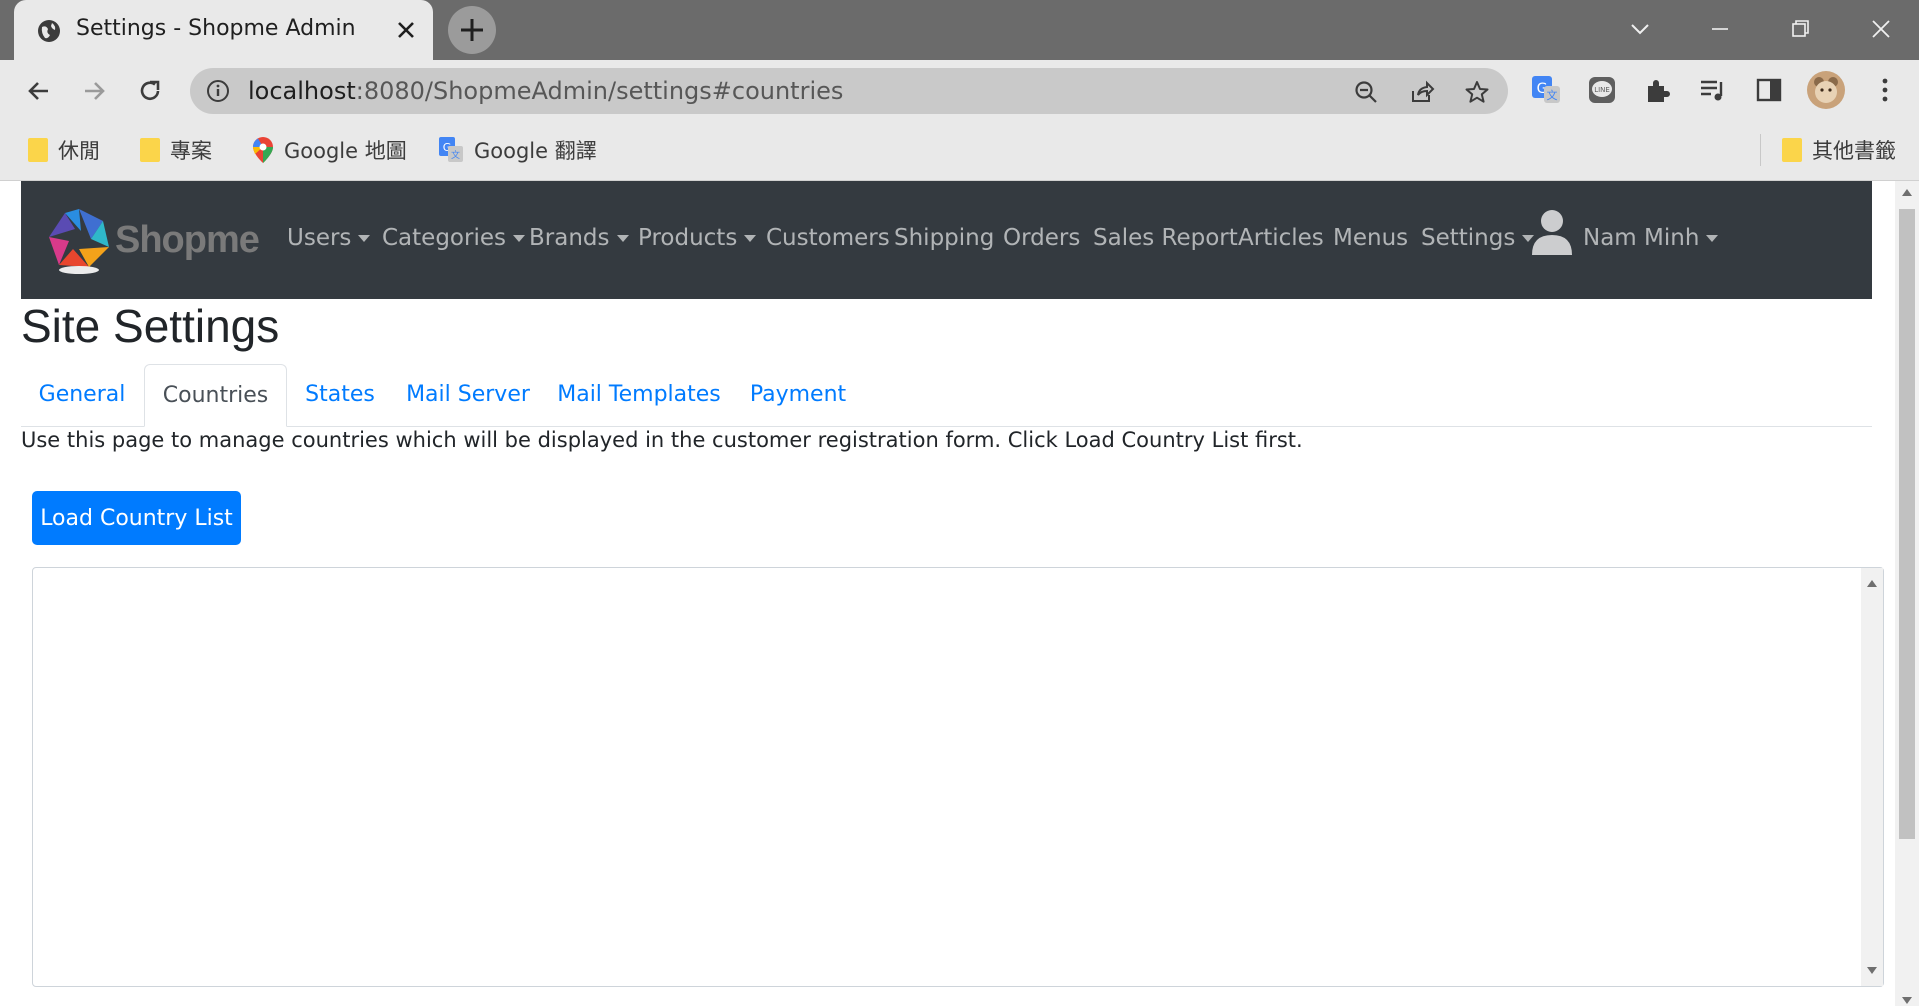  I want to click on tab-payment: Payment, so click(798, 394).